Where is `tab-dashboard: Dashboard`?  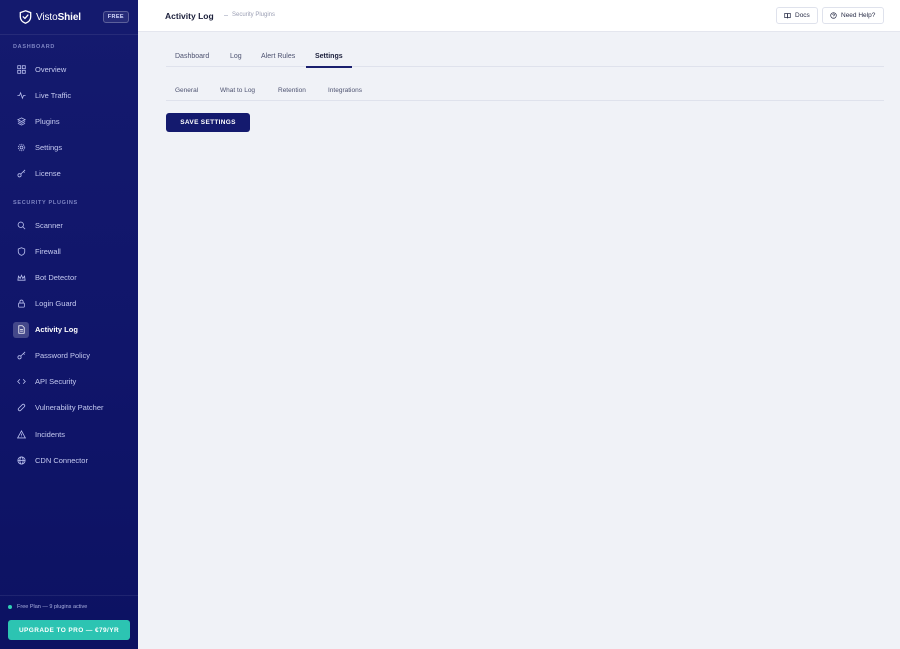 tab-dashboard: Dashboard is located at coordinates (192, 57).